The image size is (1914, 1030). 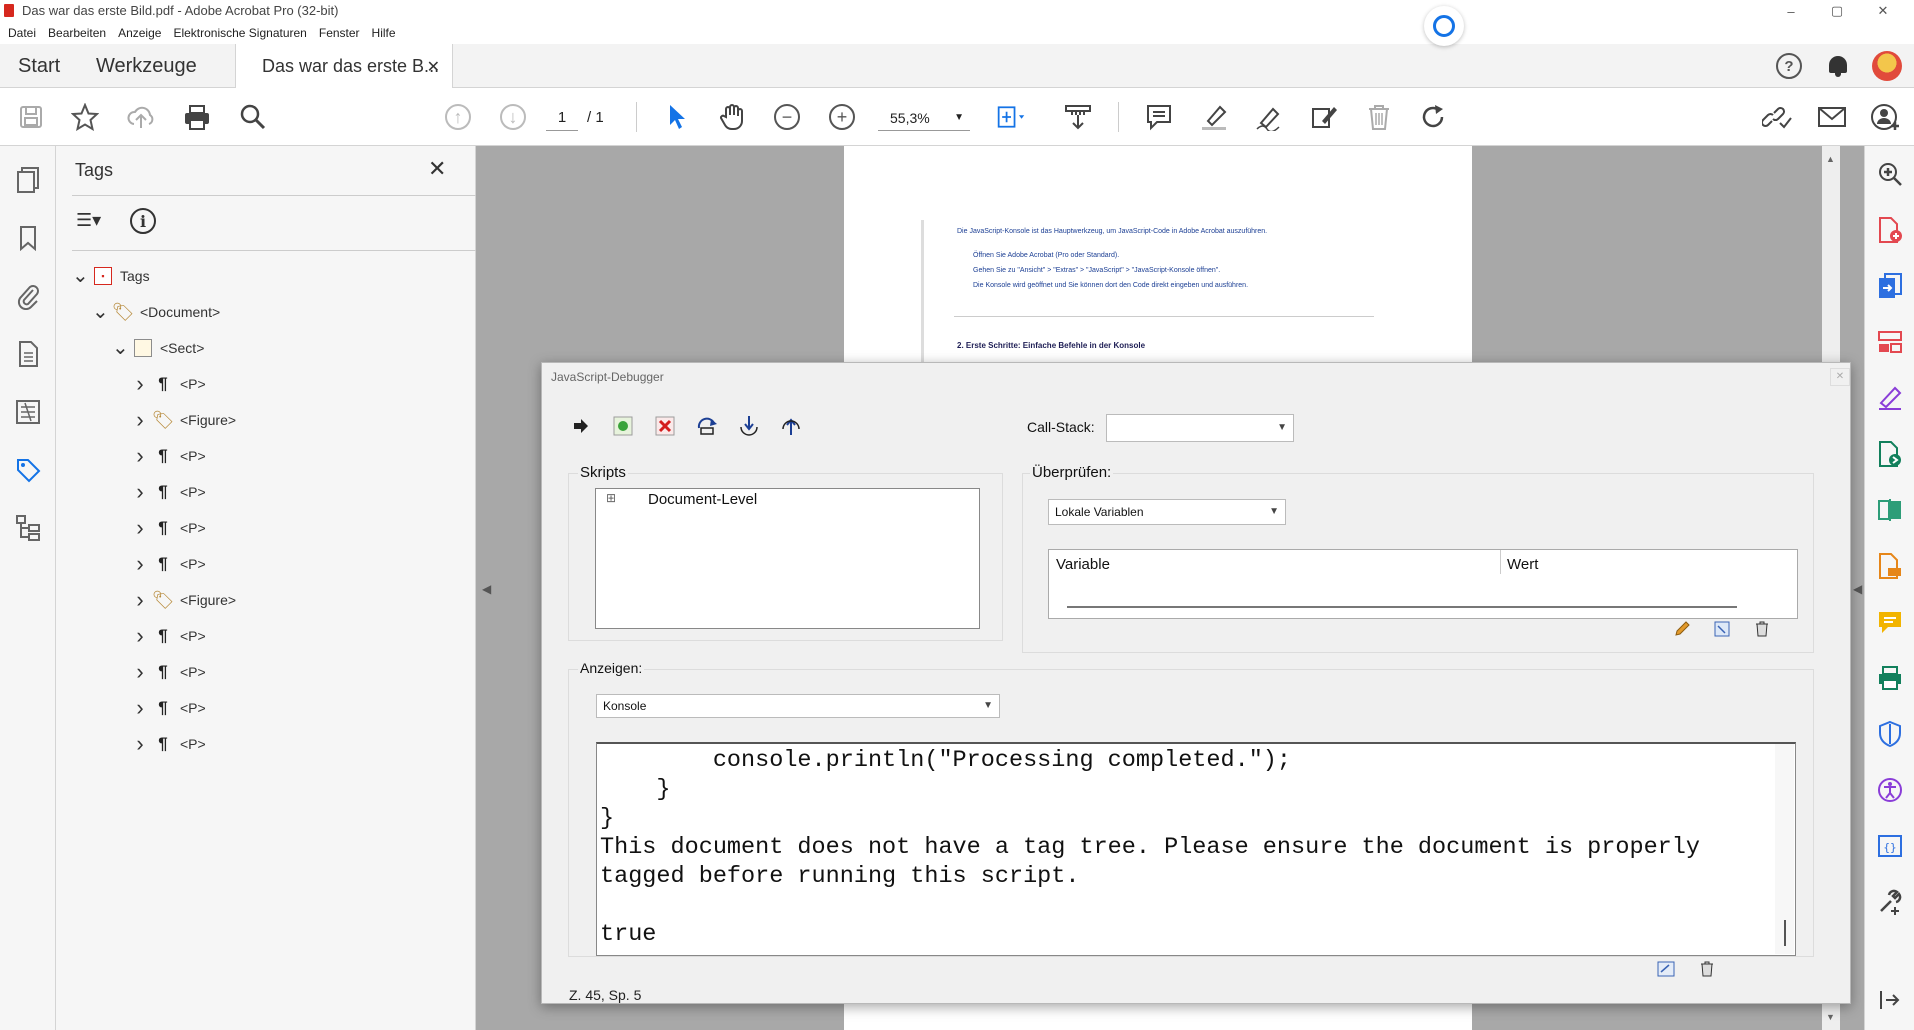 I want to click on tab-document: Das war das erste B... ✕, so click(x=344, y=66).